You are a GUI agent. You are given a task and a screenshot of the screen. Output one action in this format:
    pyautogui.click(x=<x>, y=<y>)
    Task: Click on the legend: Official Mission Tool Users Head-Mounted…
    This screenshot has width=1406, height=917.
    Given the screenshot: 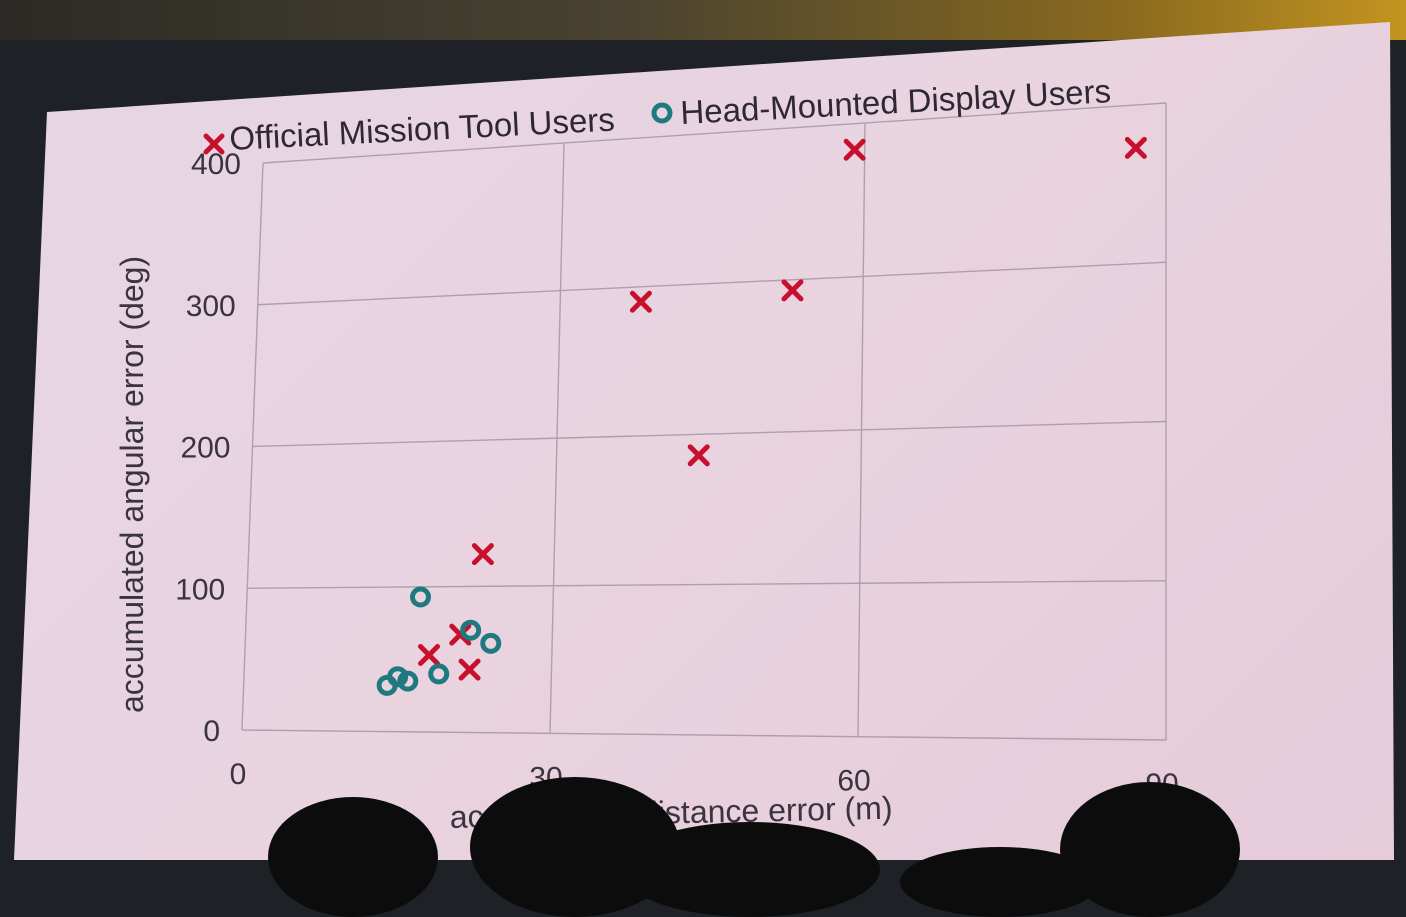 What is the action you would take?
    pyautogui.click(x=657, y=114)
    